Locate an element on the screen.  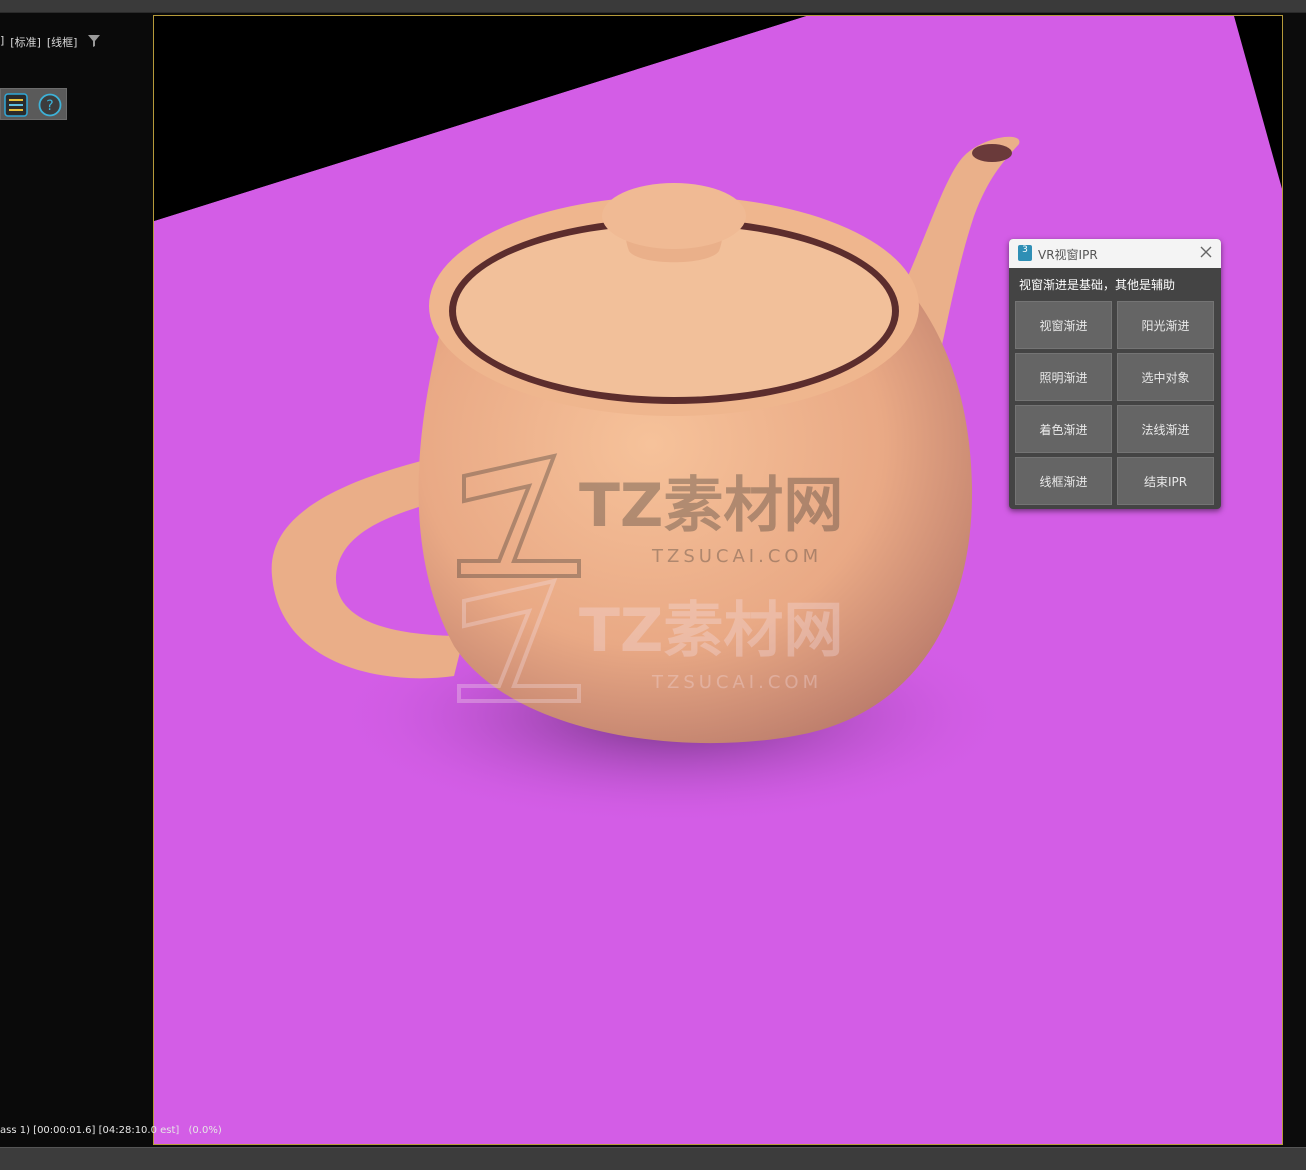
render-progress: (0.0%) is located at coordinates (205, 1130).